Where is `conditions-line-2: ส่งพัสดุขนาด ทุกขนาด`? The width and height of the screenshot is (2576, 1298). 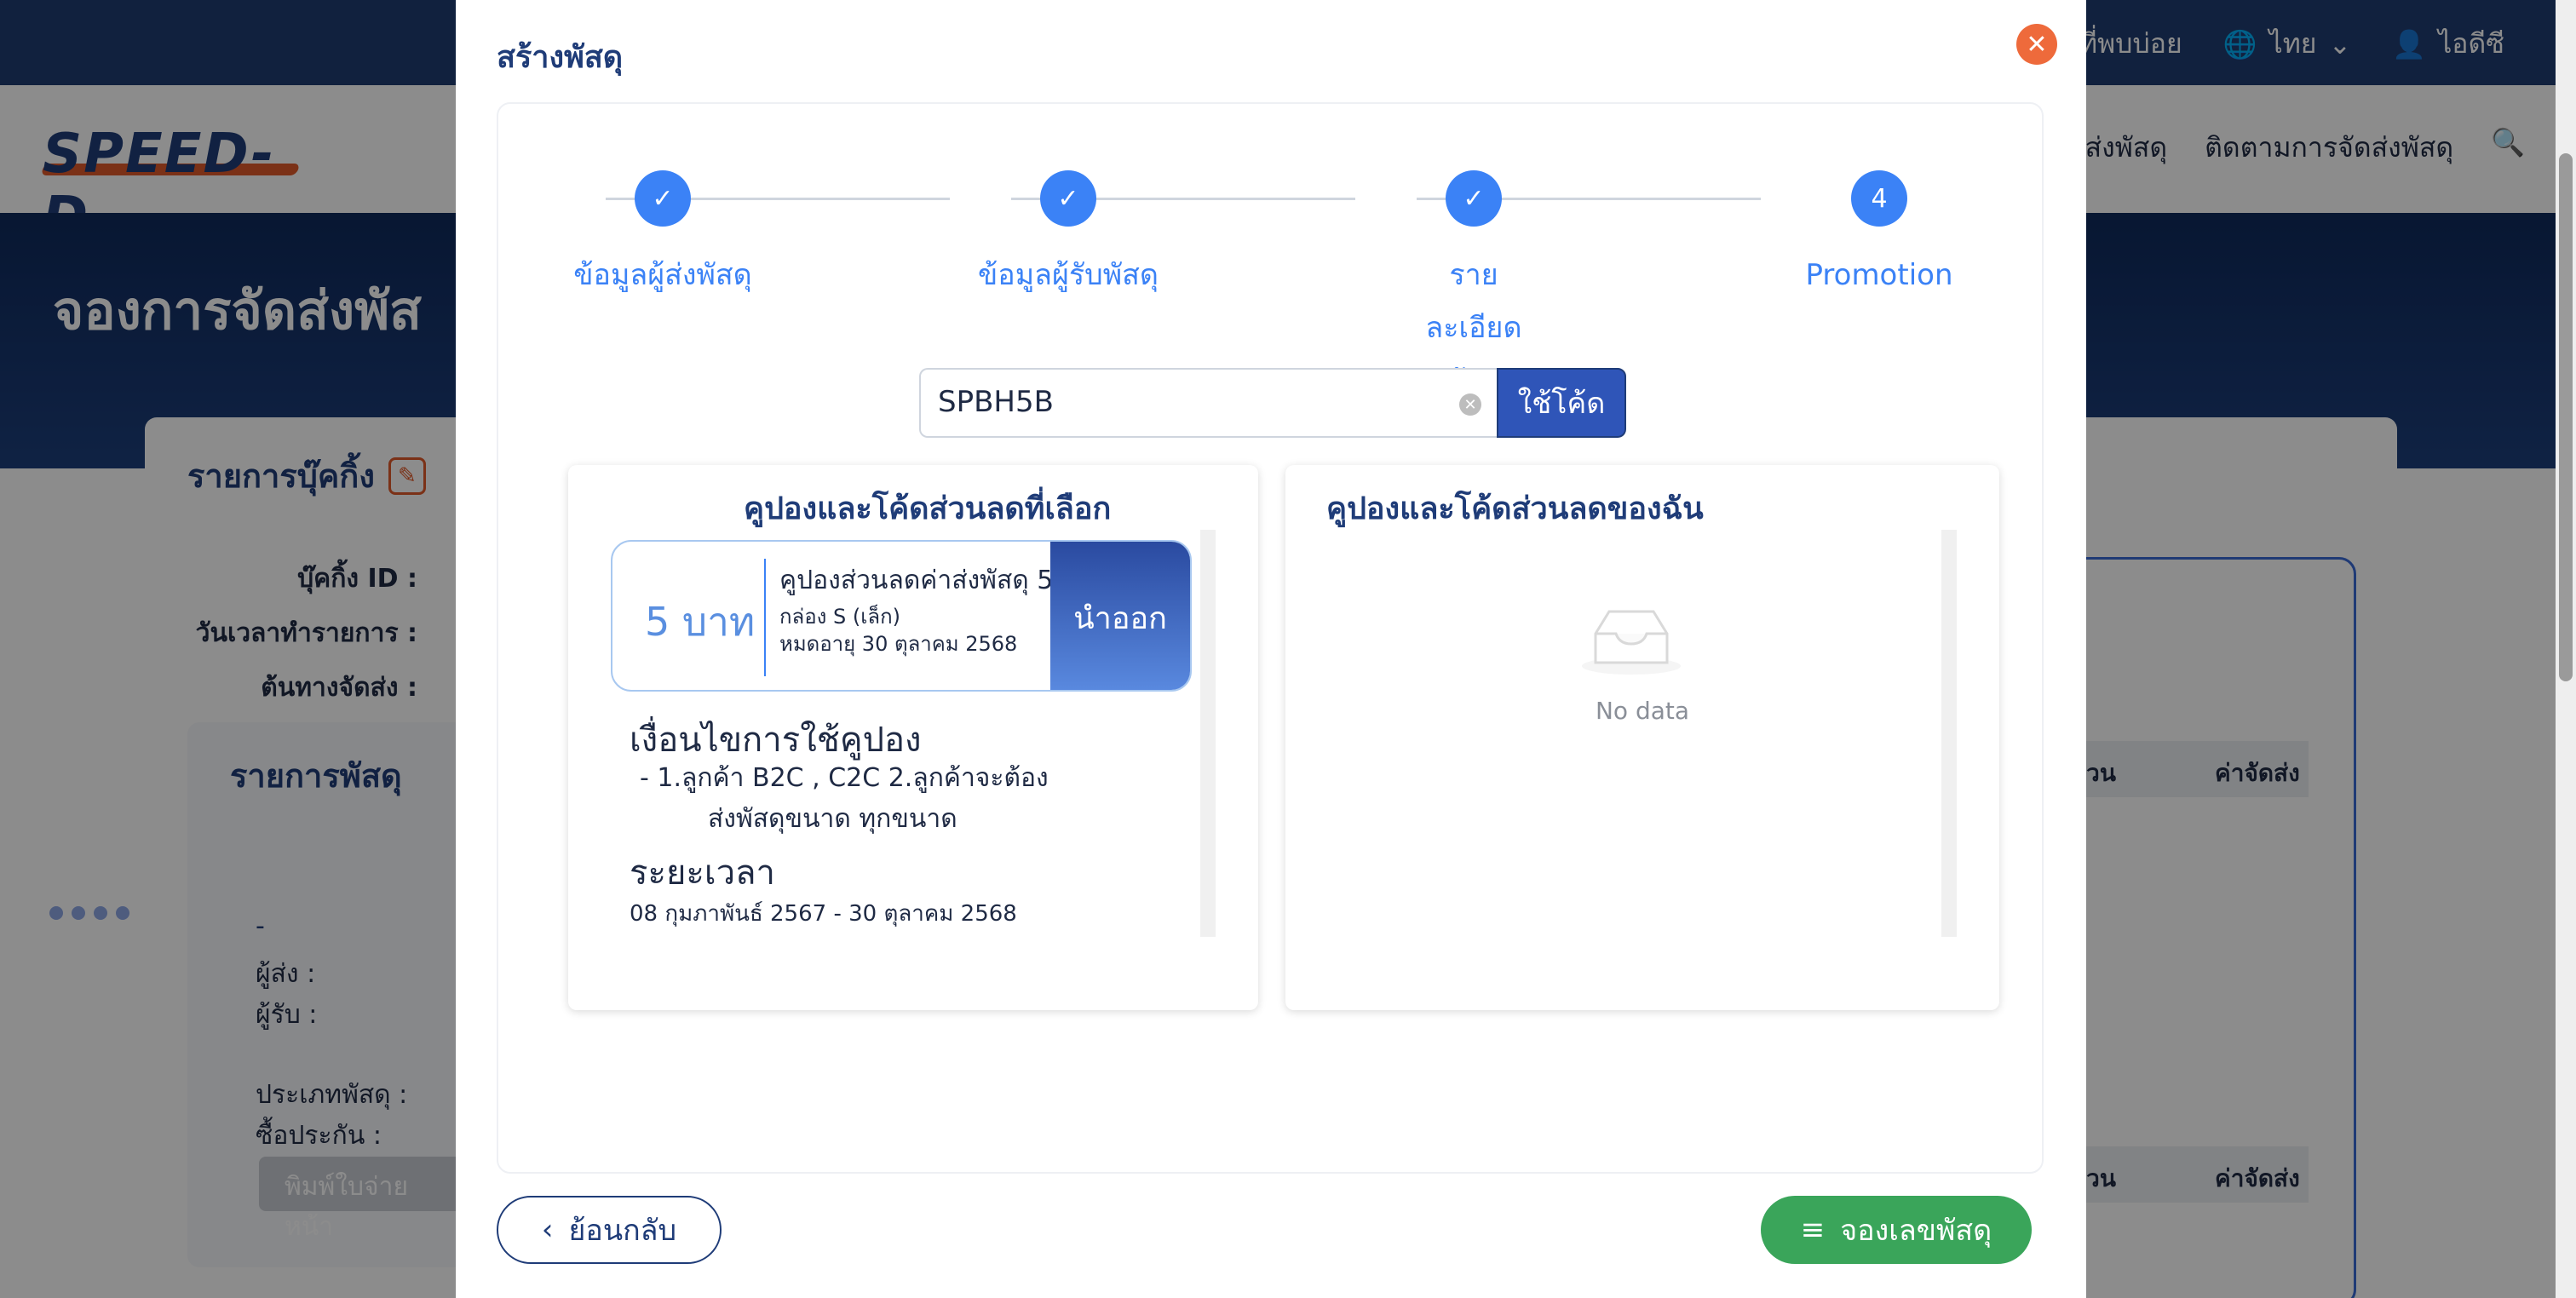 conditions-line-2: ส่งพัสดุขนาด ทุกขนาด is located at coordinates (833, 819).